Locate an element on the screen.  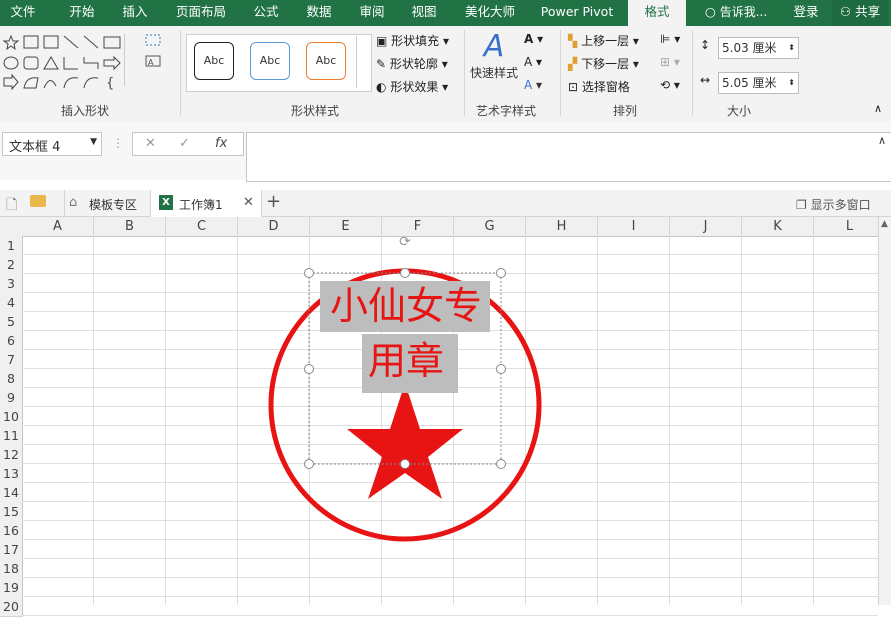
tab-page-layout: 页面布局 is located at coordinates (201, 13).